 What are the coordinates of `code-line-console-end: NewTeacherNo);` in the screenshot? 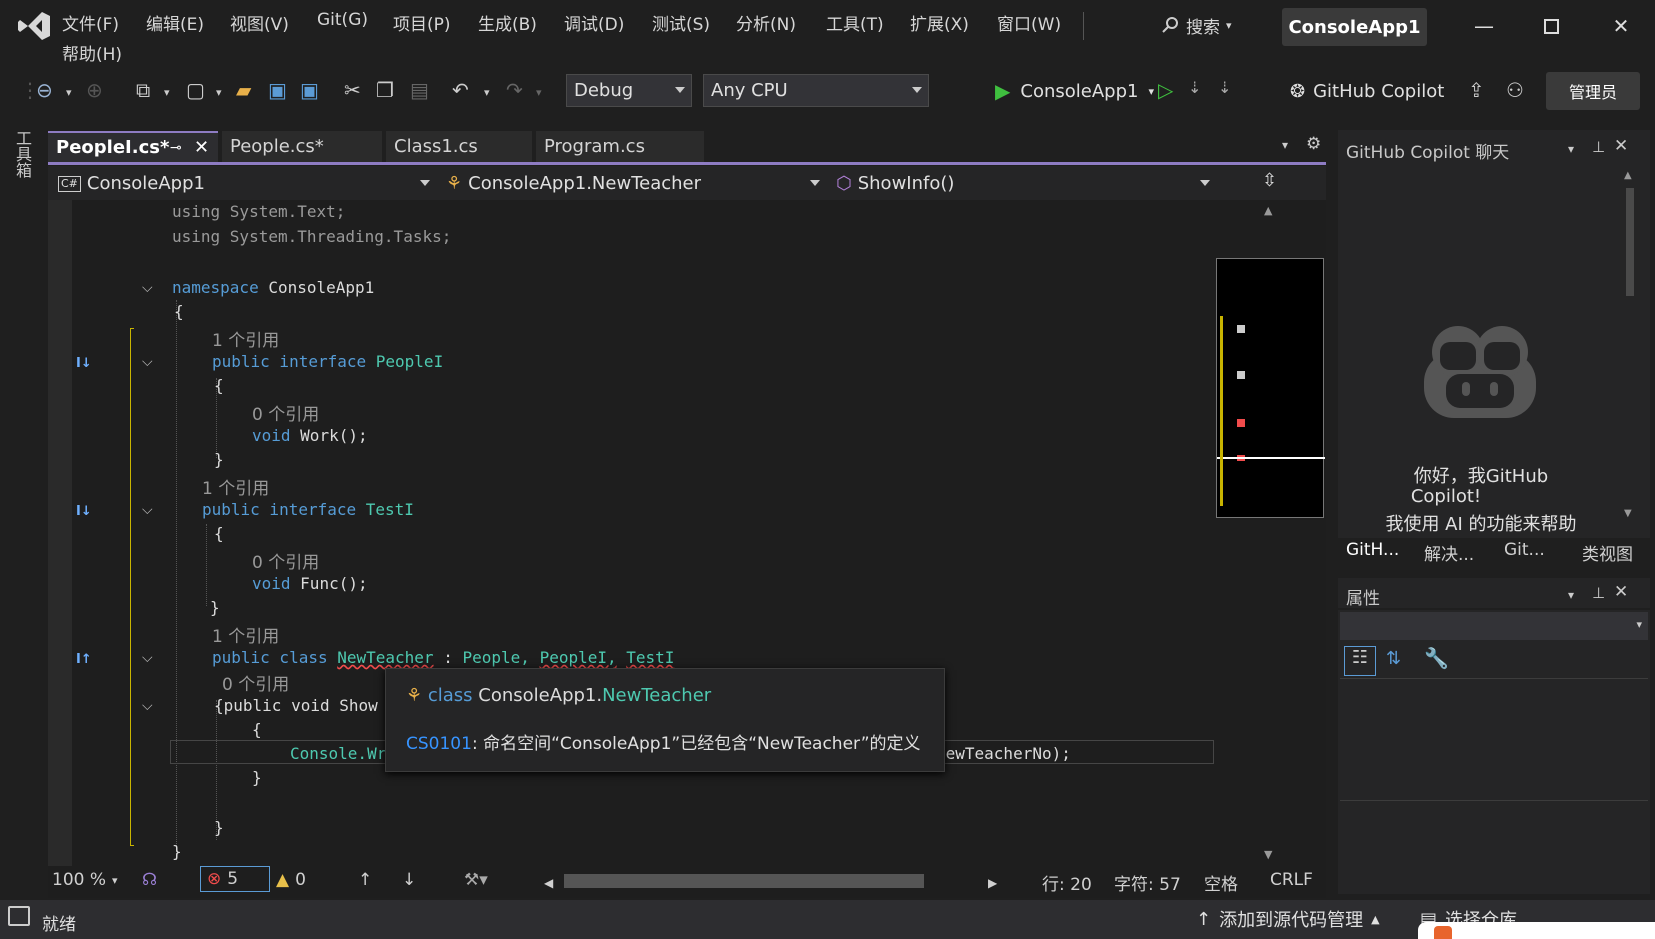 It's located at (1003, 753).